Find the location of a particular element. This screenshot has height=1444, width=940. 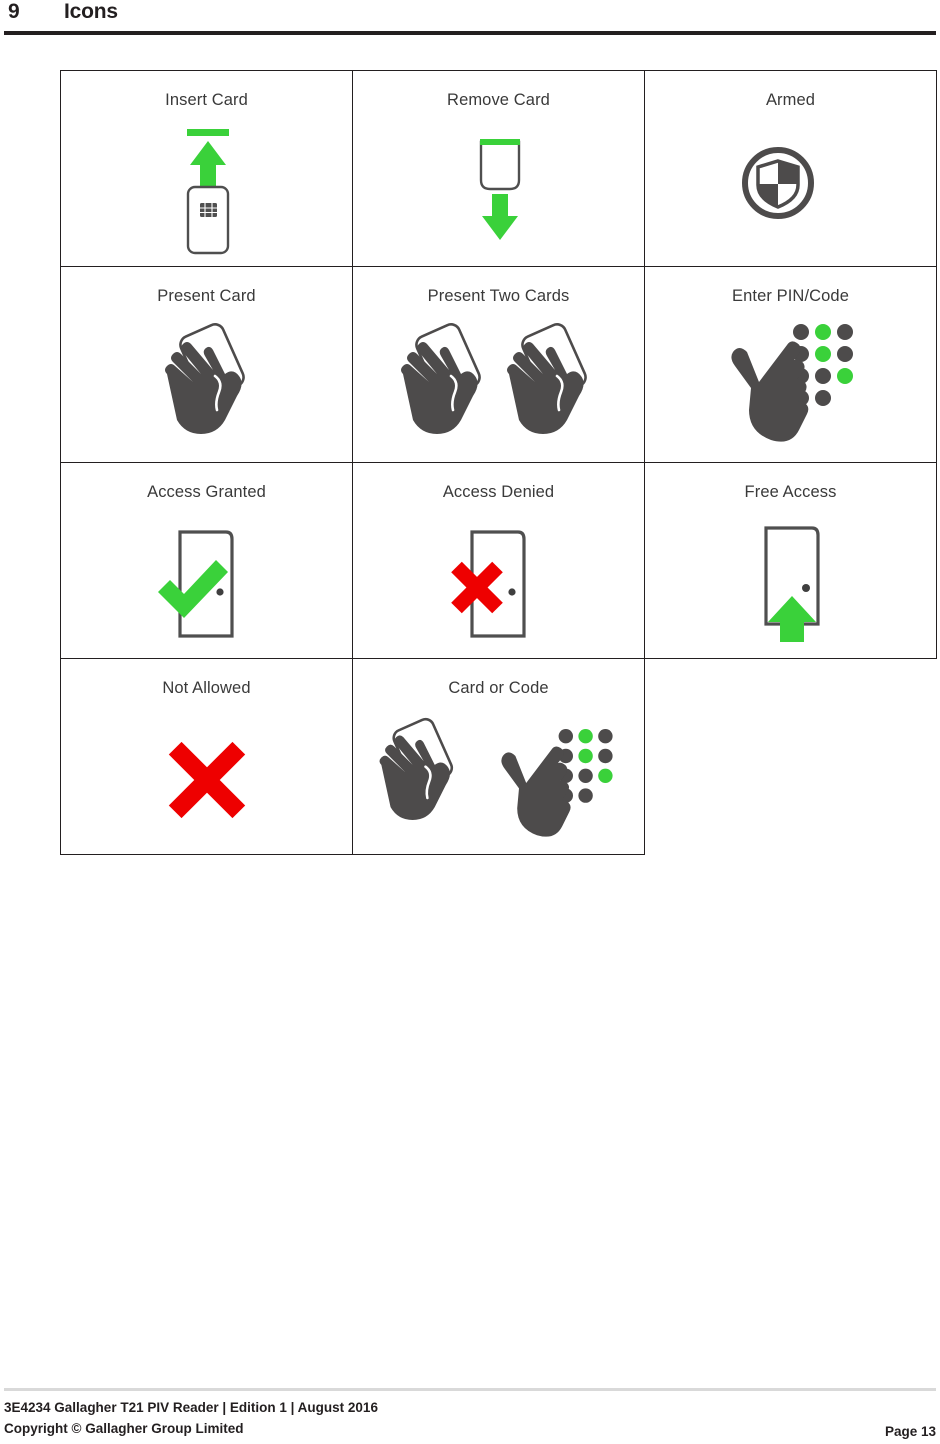

cell-label: Free Access is located at coordinates (790, 492).